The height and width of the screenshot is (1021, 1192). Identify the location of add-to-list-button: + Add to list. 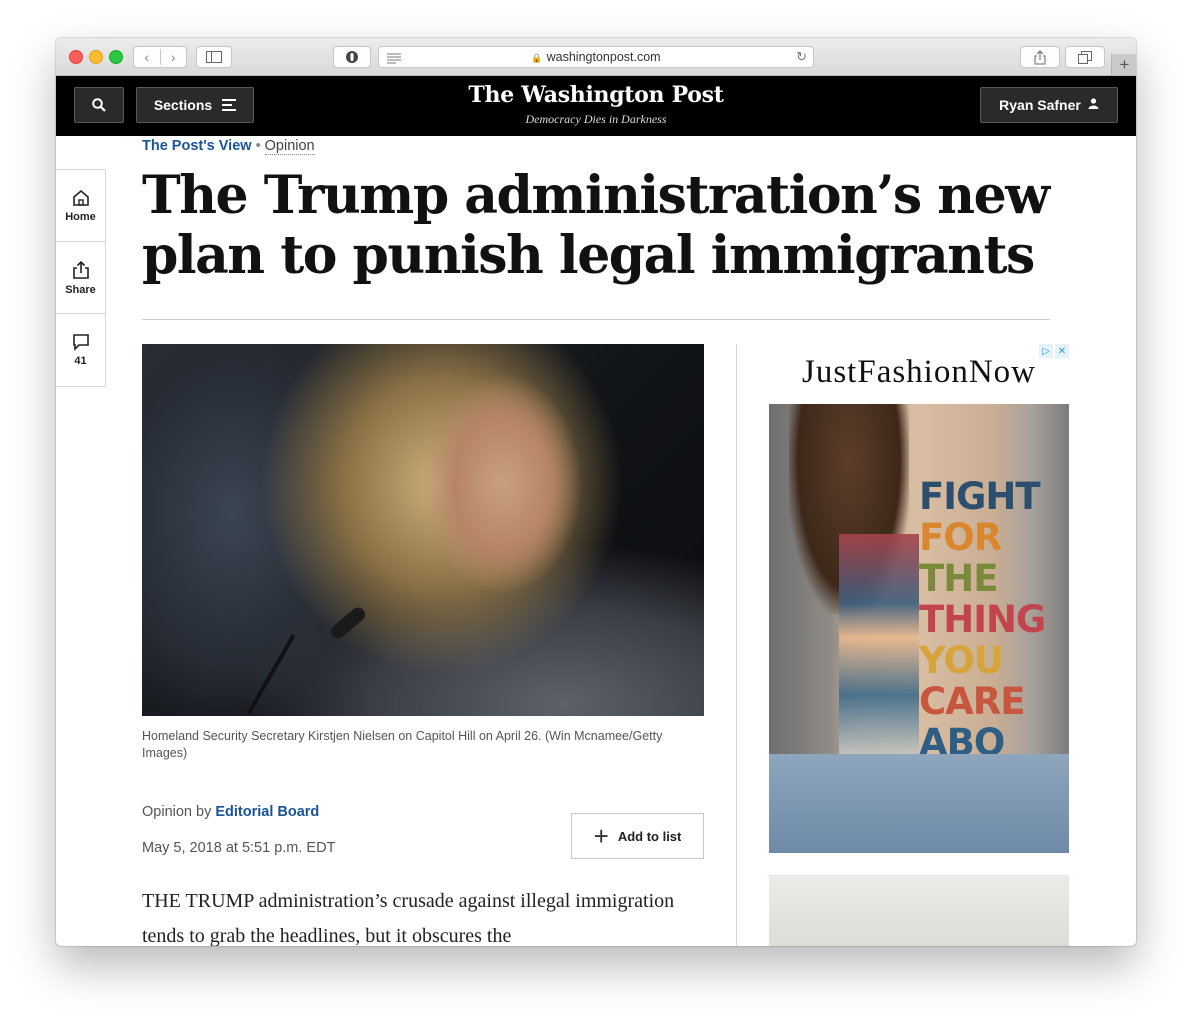
(637, 836).